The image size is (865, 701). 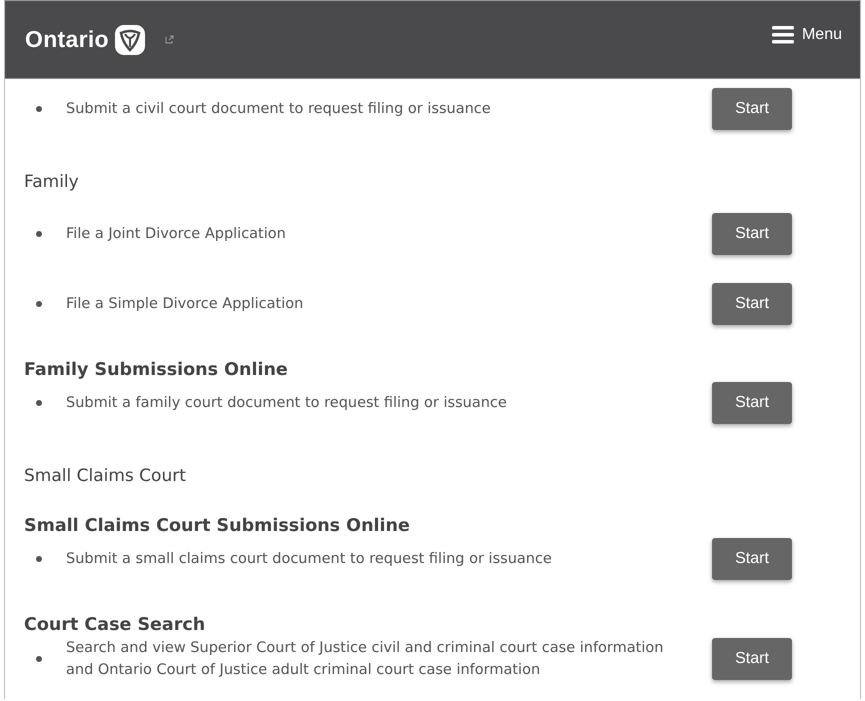 I want to click on service-heading: Court Case Search, so click(x=115, y=625).